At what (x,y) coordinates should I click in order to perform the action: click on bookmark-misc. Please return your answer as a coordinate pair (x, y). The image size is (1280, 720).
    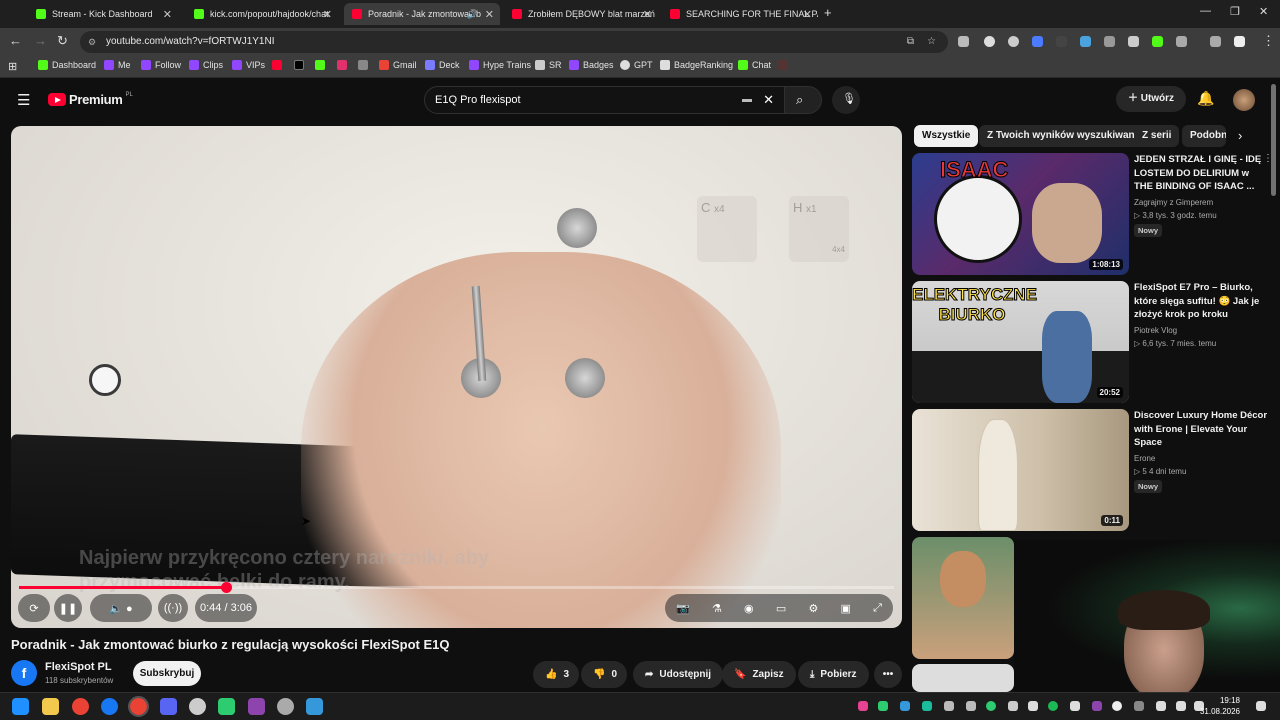
    Looking at the image, I should click on (363, 65).